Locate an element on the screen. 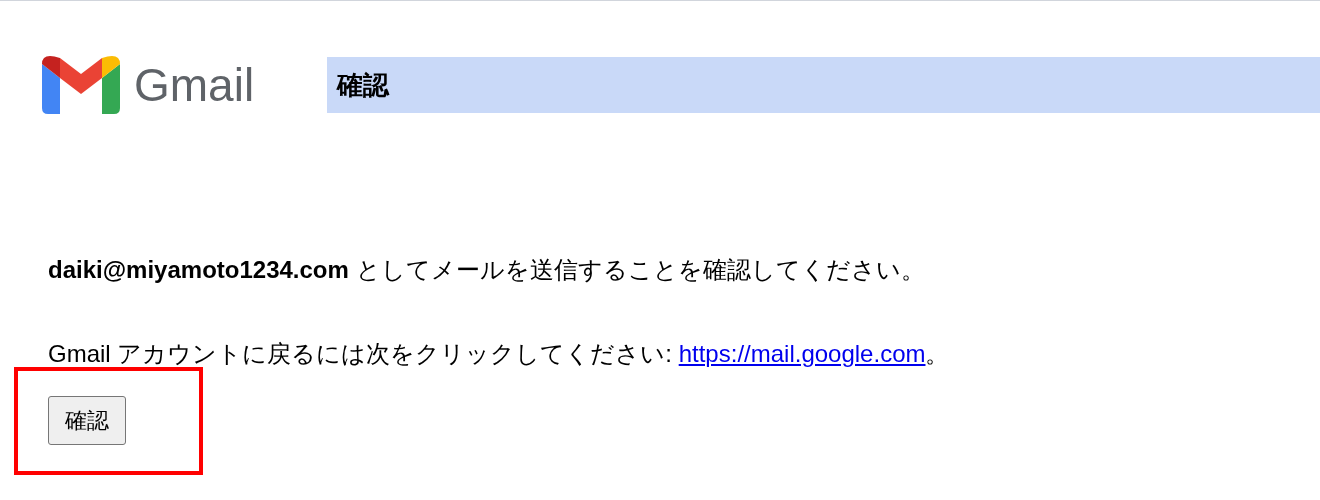  mail-link: https://mail.google.com is located at coordinates (802, 353).